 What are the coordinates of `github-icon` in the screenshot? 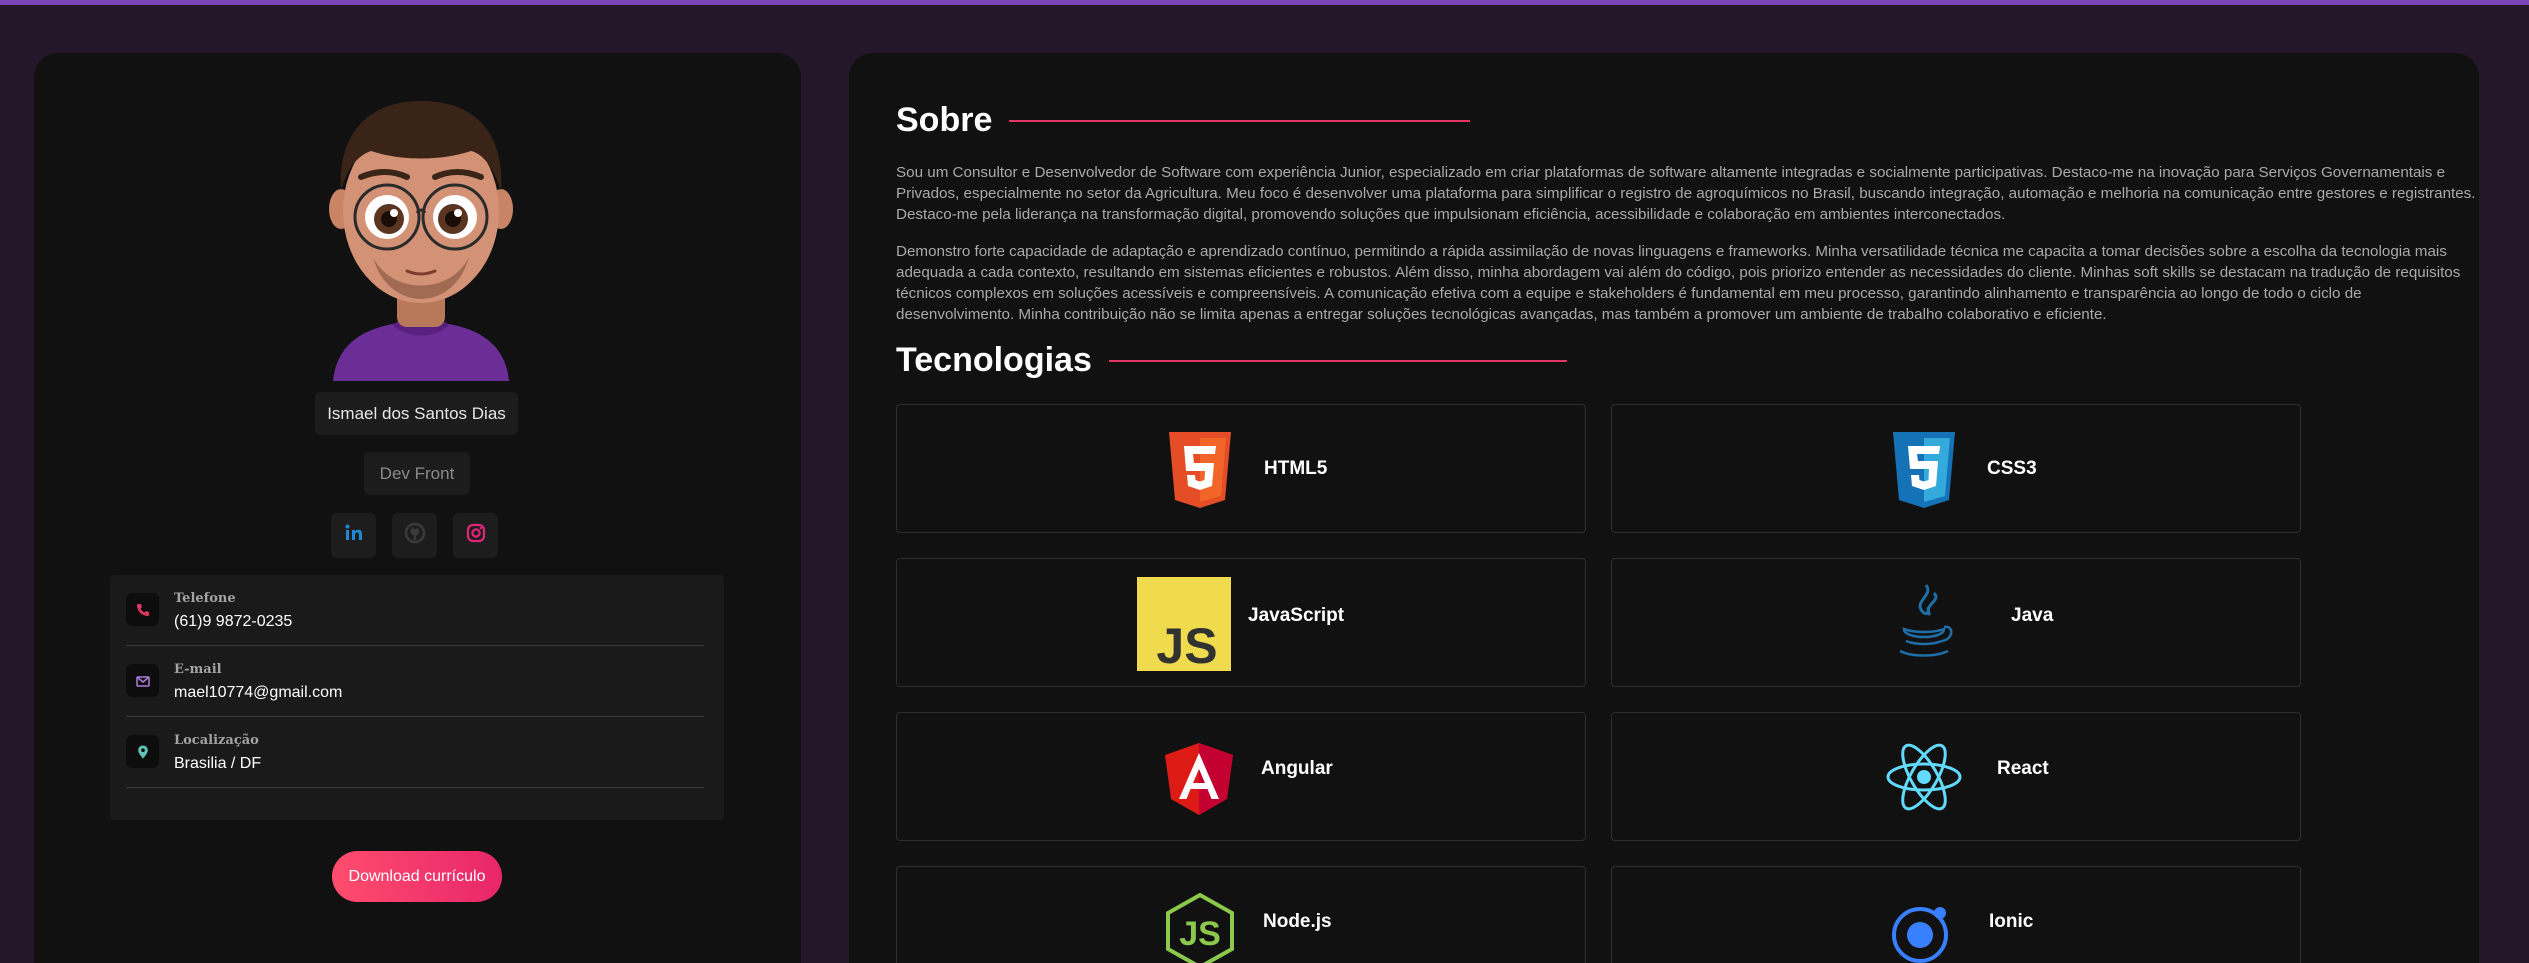 It's located at (415, 535).